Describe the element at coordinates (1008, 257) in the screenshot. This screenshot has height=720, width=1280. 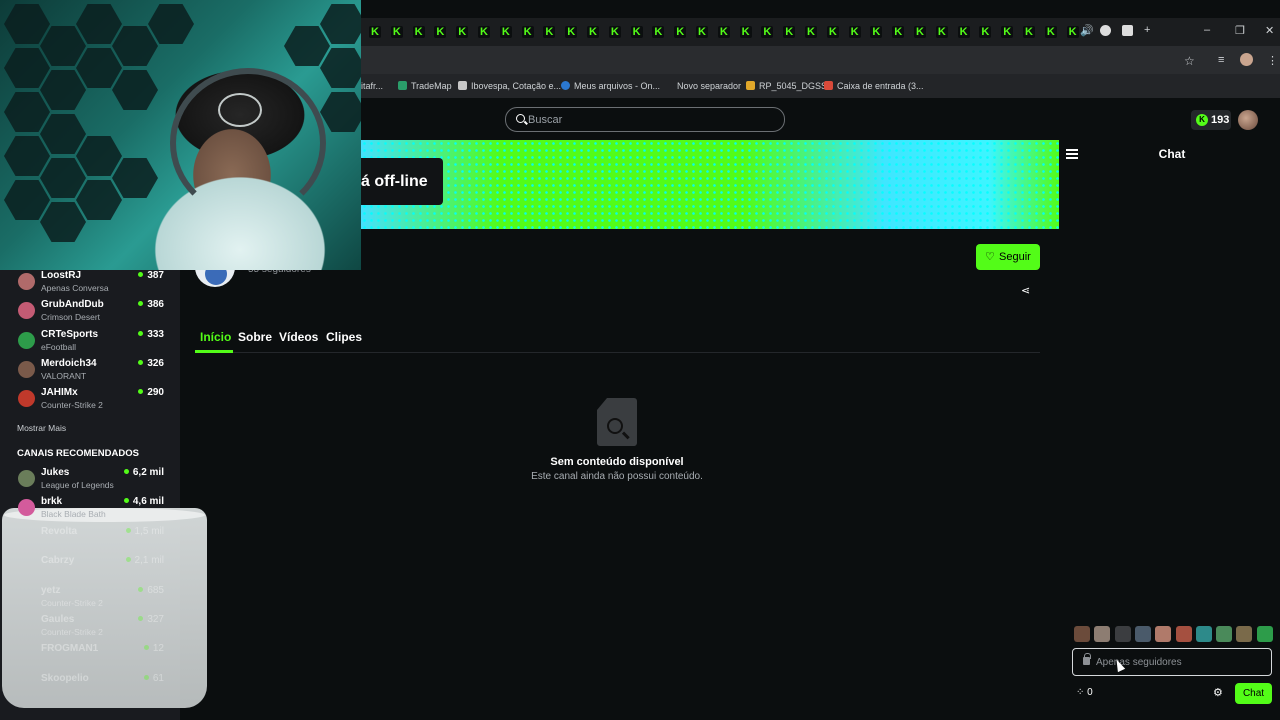
I see `follow-button: ♡ Seguir` at that location.